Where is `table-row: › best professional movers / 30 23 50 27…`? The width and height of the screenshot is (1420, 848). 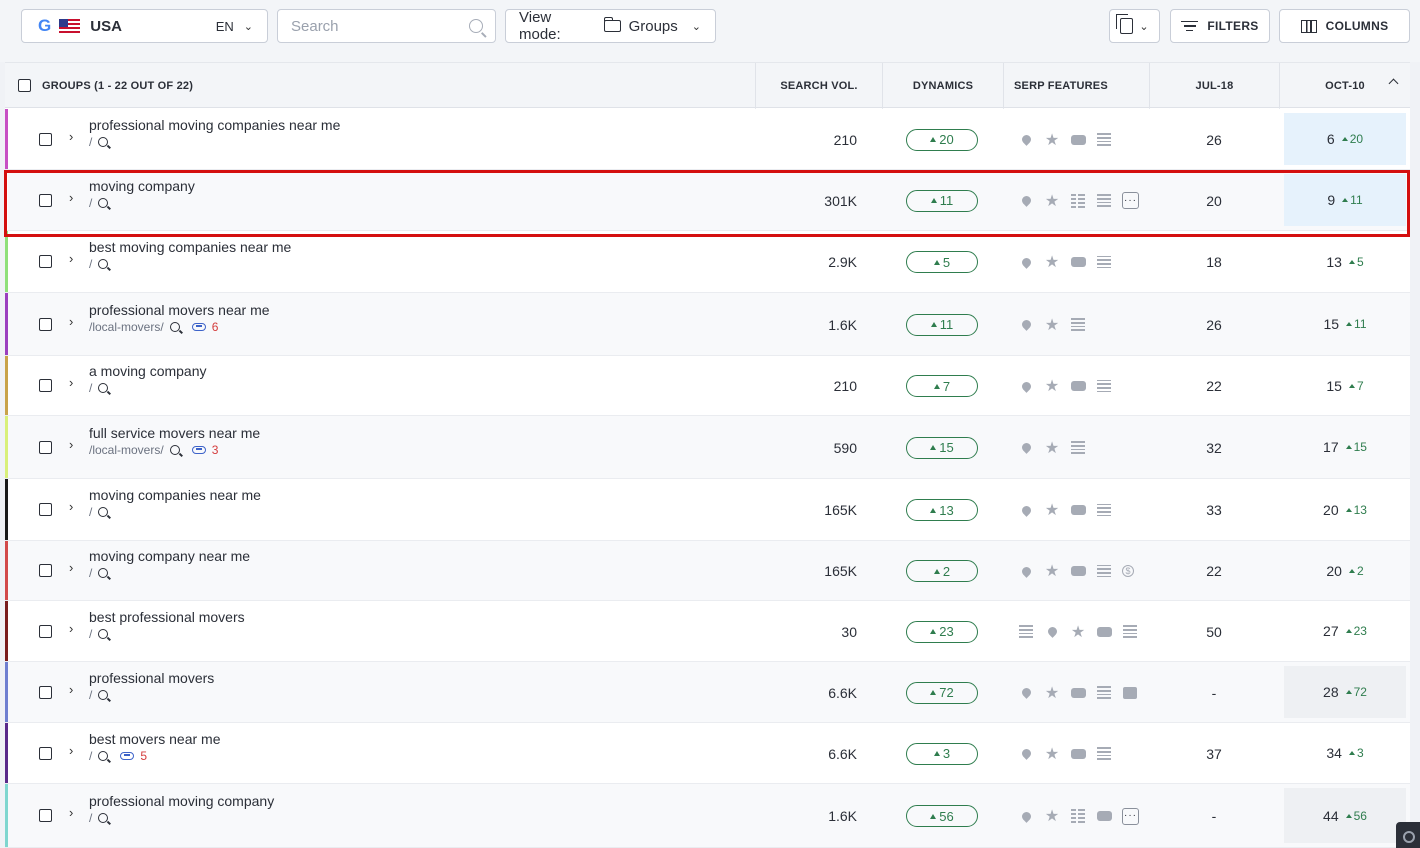
table-row: › best professional movers / 30 23 50 27… is located at coordinates (707, 631).